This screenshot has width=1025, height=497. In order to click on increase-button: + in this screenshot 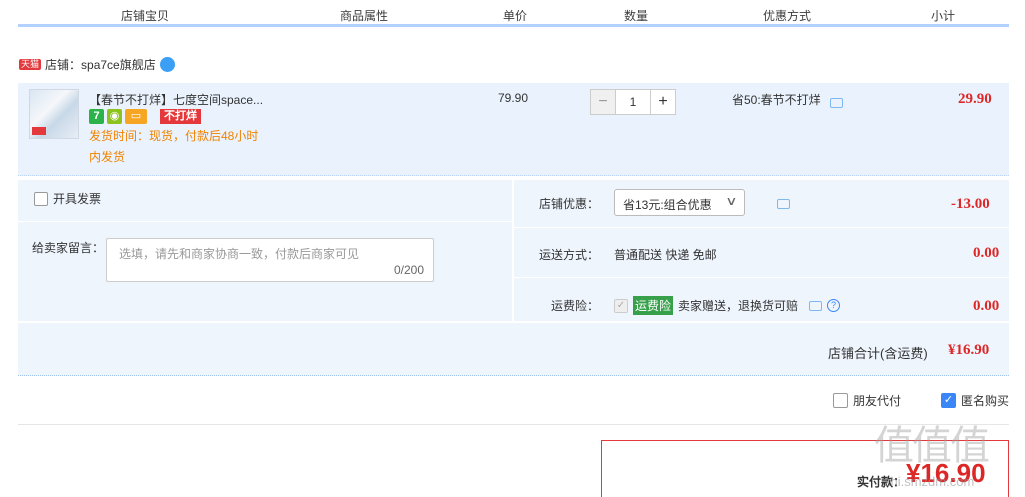, I will do `click(663, 102)`.